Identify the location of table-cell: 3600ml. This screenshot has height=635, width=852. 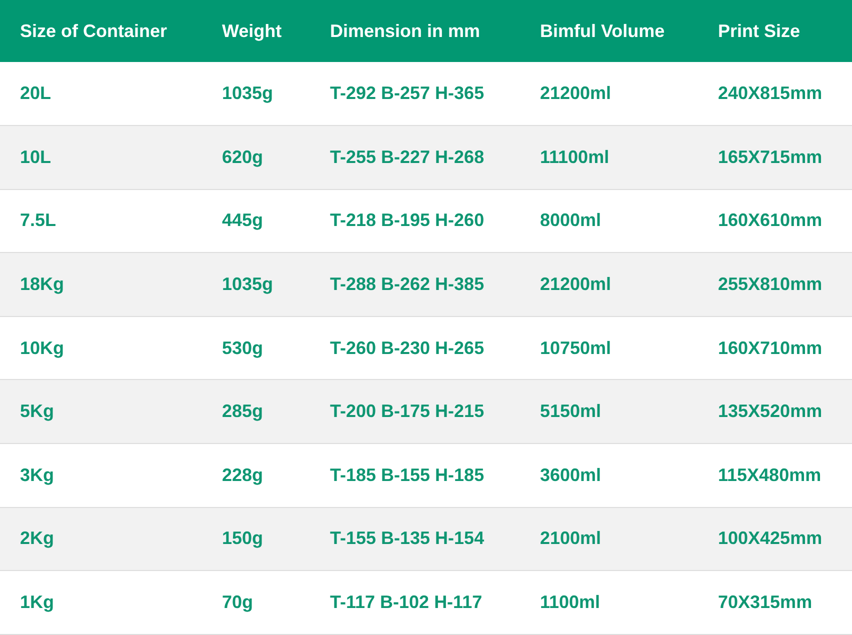
(609, 476).